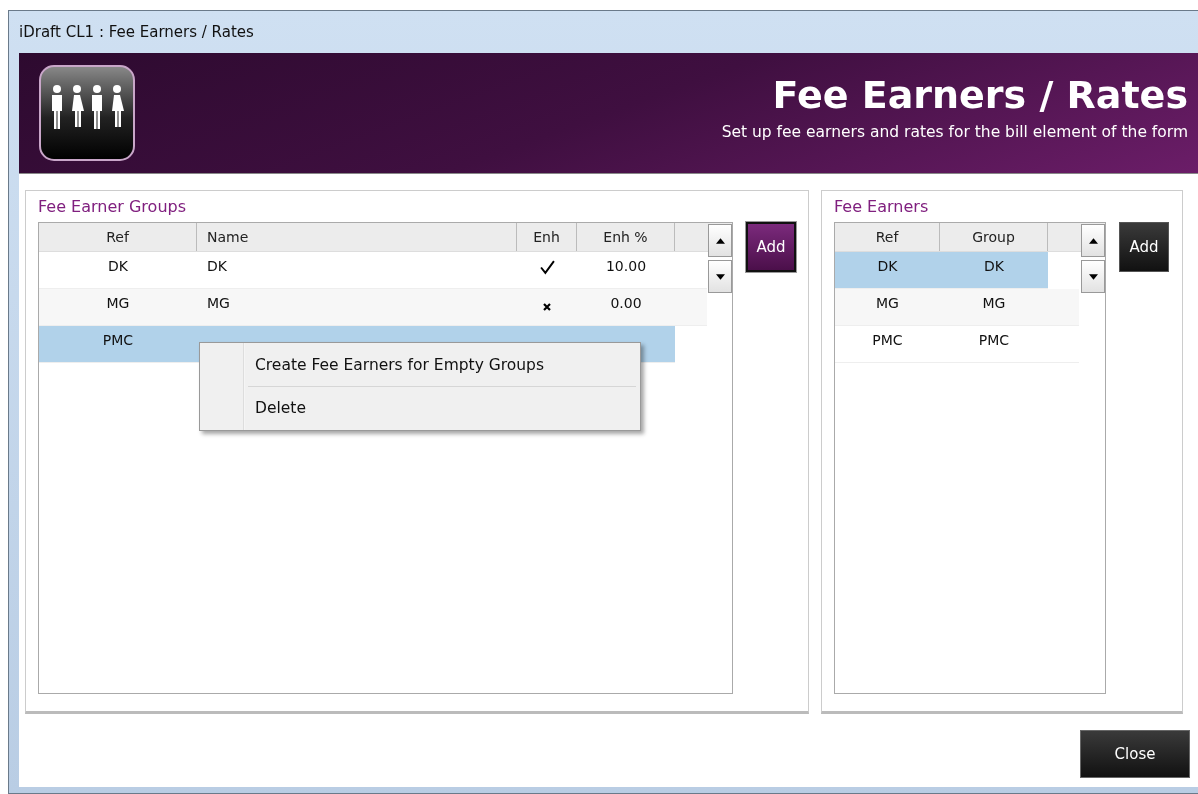 Image resolution: width=1198 pixels, height=794 pixels. What do you see at coordinates (626, 303) in the screenshot?
I see `table-cell: 0.00` at bounding box center [626, 303].